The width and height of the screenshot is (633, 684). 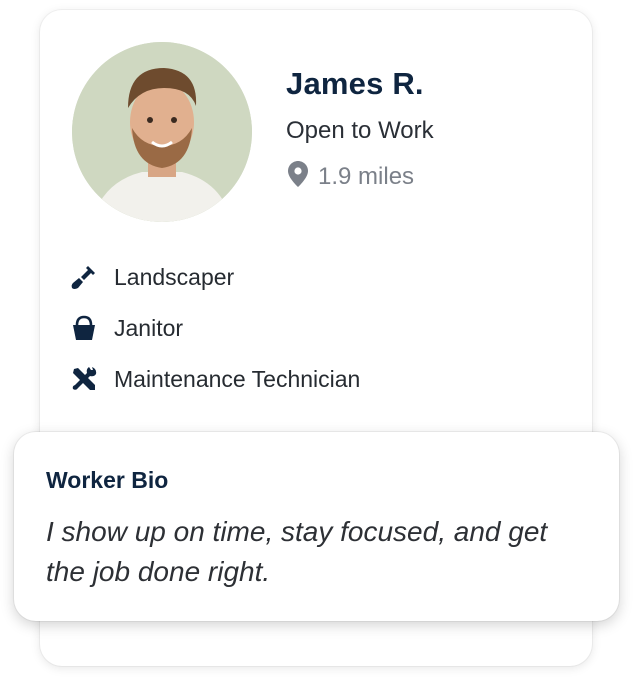 I want to click on bucket-icon, so click(x=84, y=328).